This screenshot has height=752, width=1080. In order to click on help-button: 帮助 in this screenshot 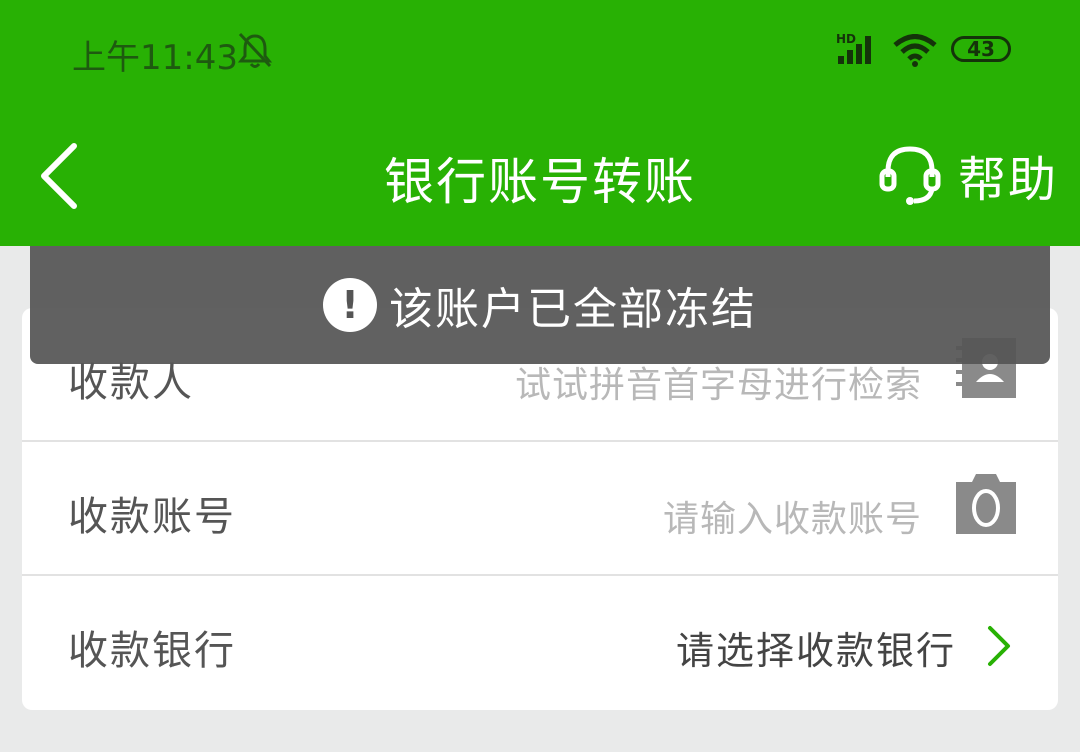, I will do `click(968, 175)`.